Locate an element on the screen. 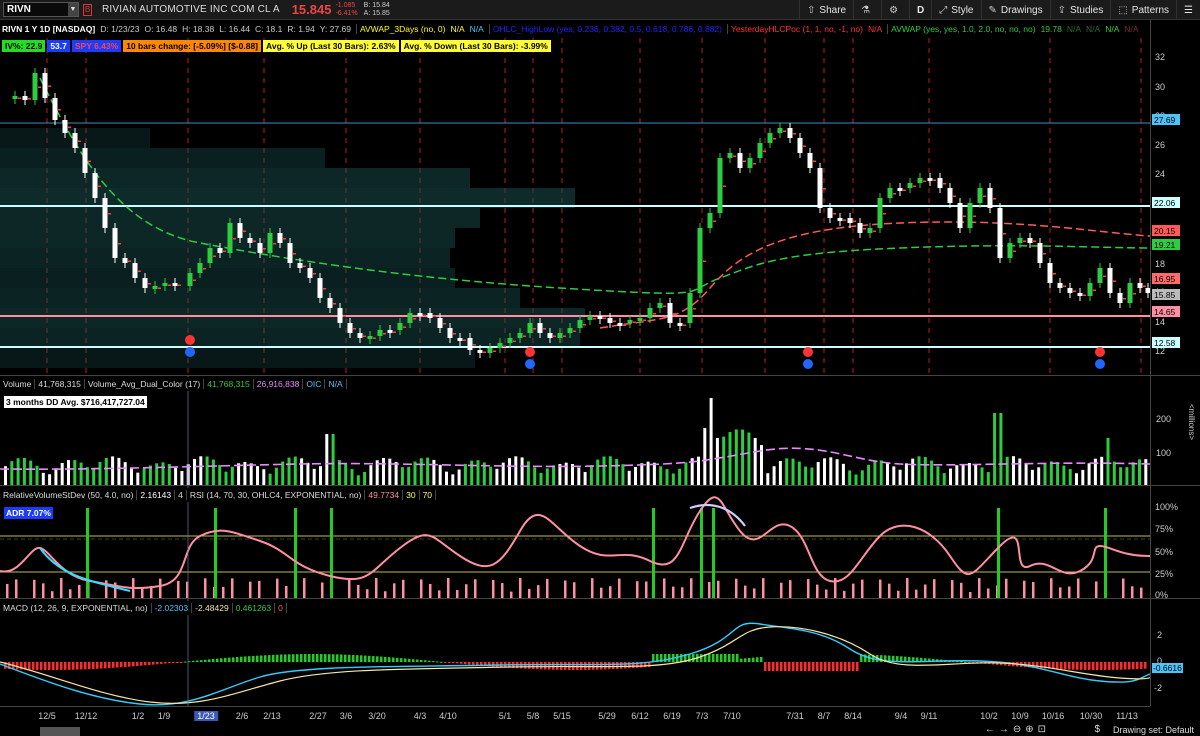 The width and height of the screenshot is (1200, 736). right-arrow-icon: → is located at coordinates (1006, 729).